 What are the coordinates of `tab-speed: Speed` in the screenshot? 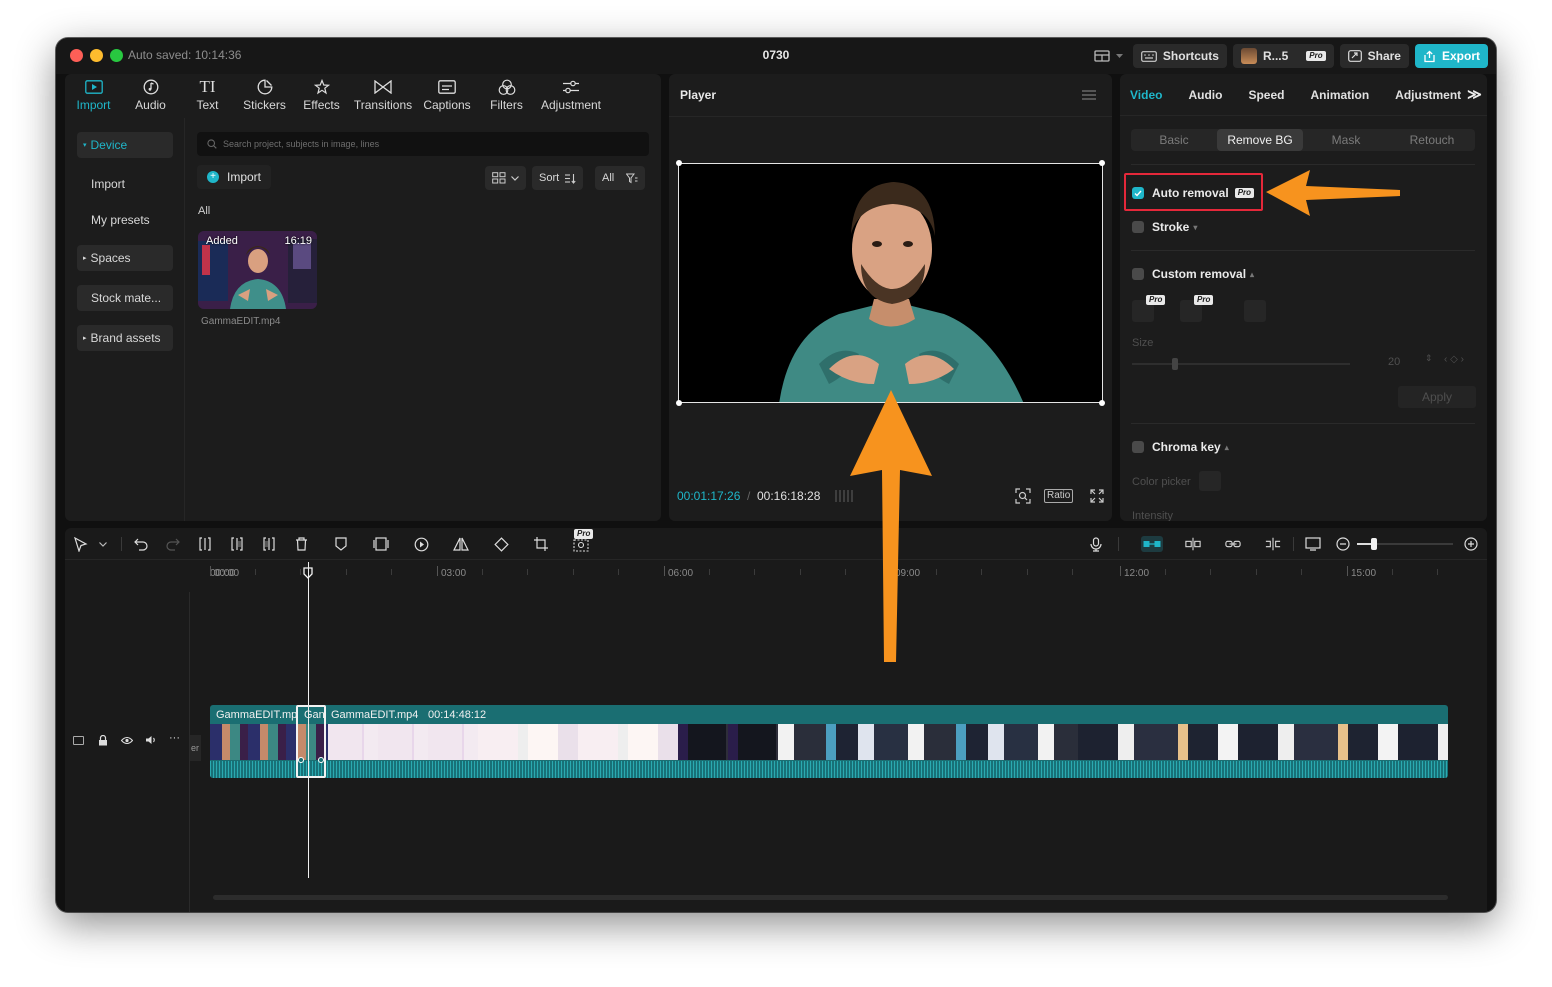 It's located at (1266, 95).